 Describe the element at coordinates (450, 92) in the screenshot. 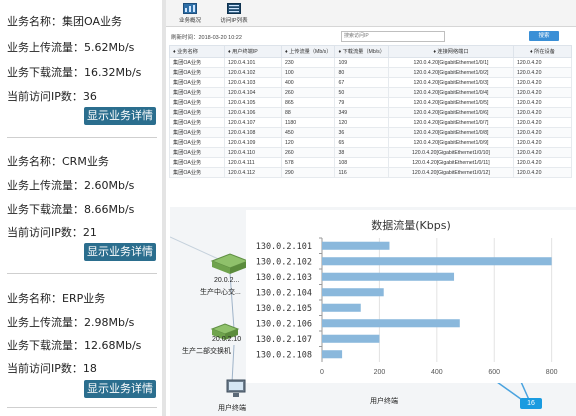

I see `table-cell: 120.0.4.20[GigabitEthernet1/0/4]` at that location.